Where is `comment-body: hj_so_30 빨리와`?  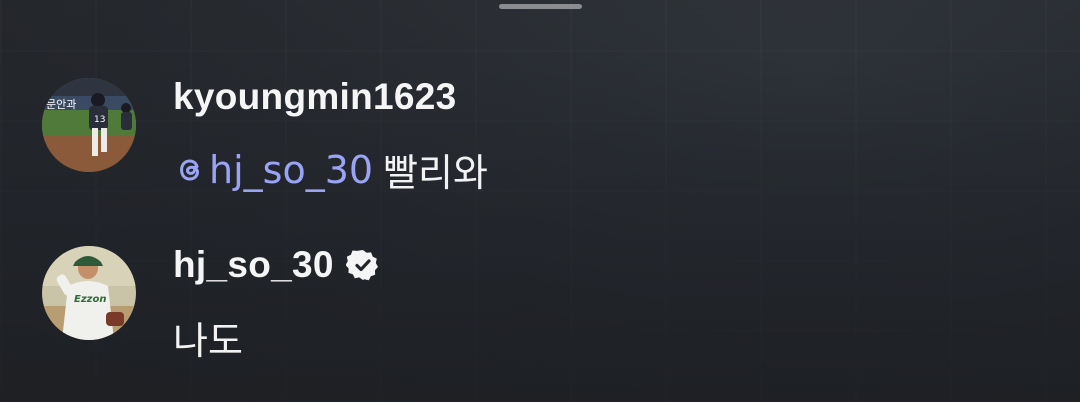
comment-body: hj_so_30 빨리와 is located at coordinates (330, 169).